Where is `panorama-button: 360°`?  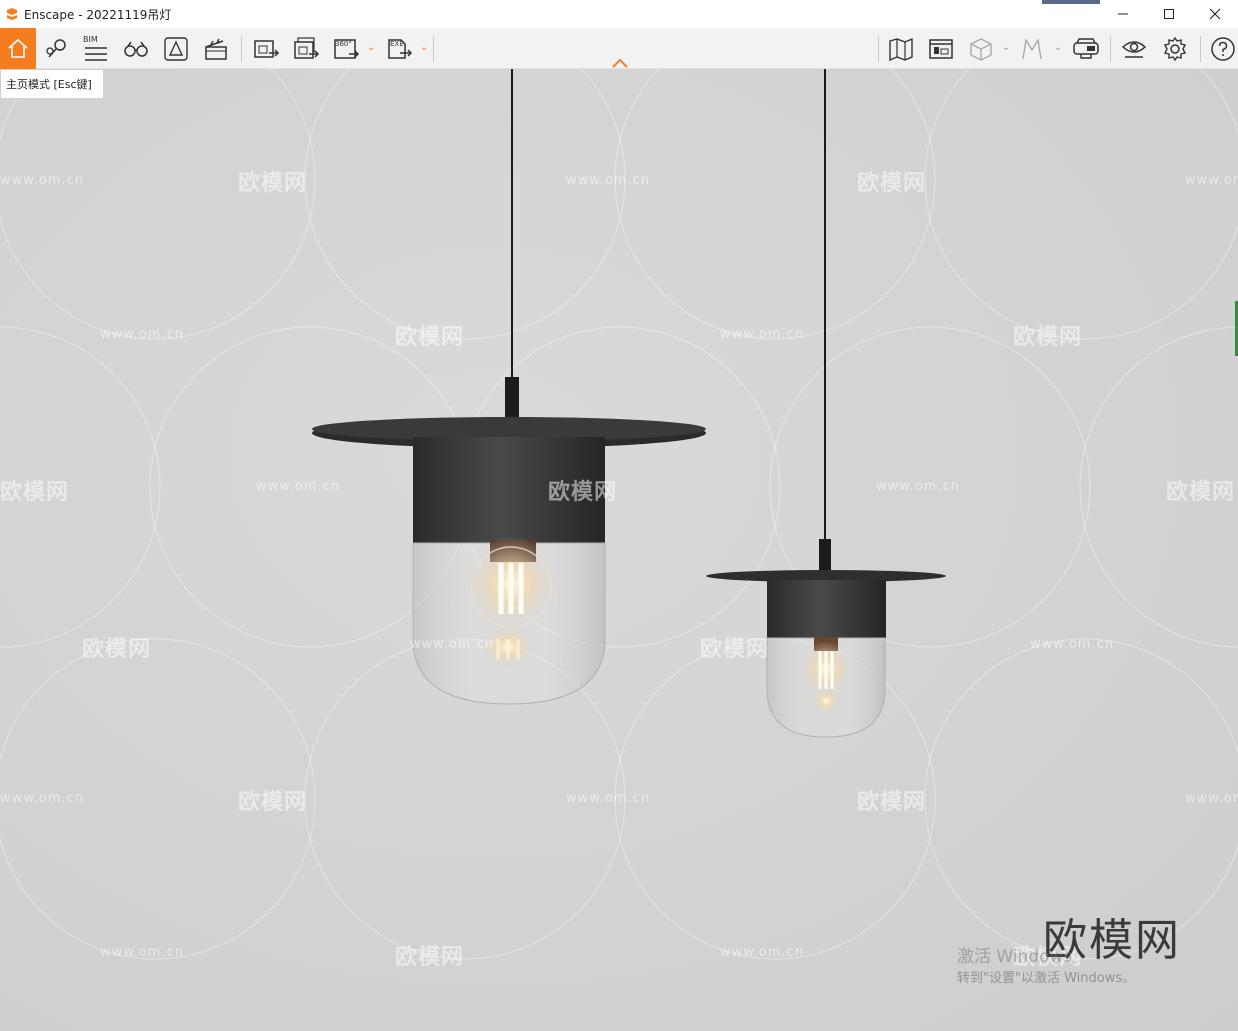
panorama-button: 360° is located at coordinates (346, 48).